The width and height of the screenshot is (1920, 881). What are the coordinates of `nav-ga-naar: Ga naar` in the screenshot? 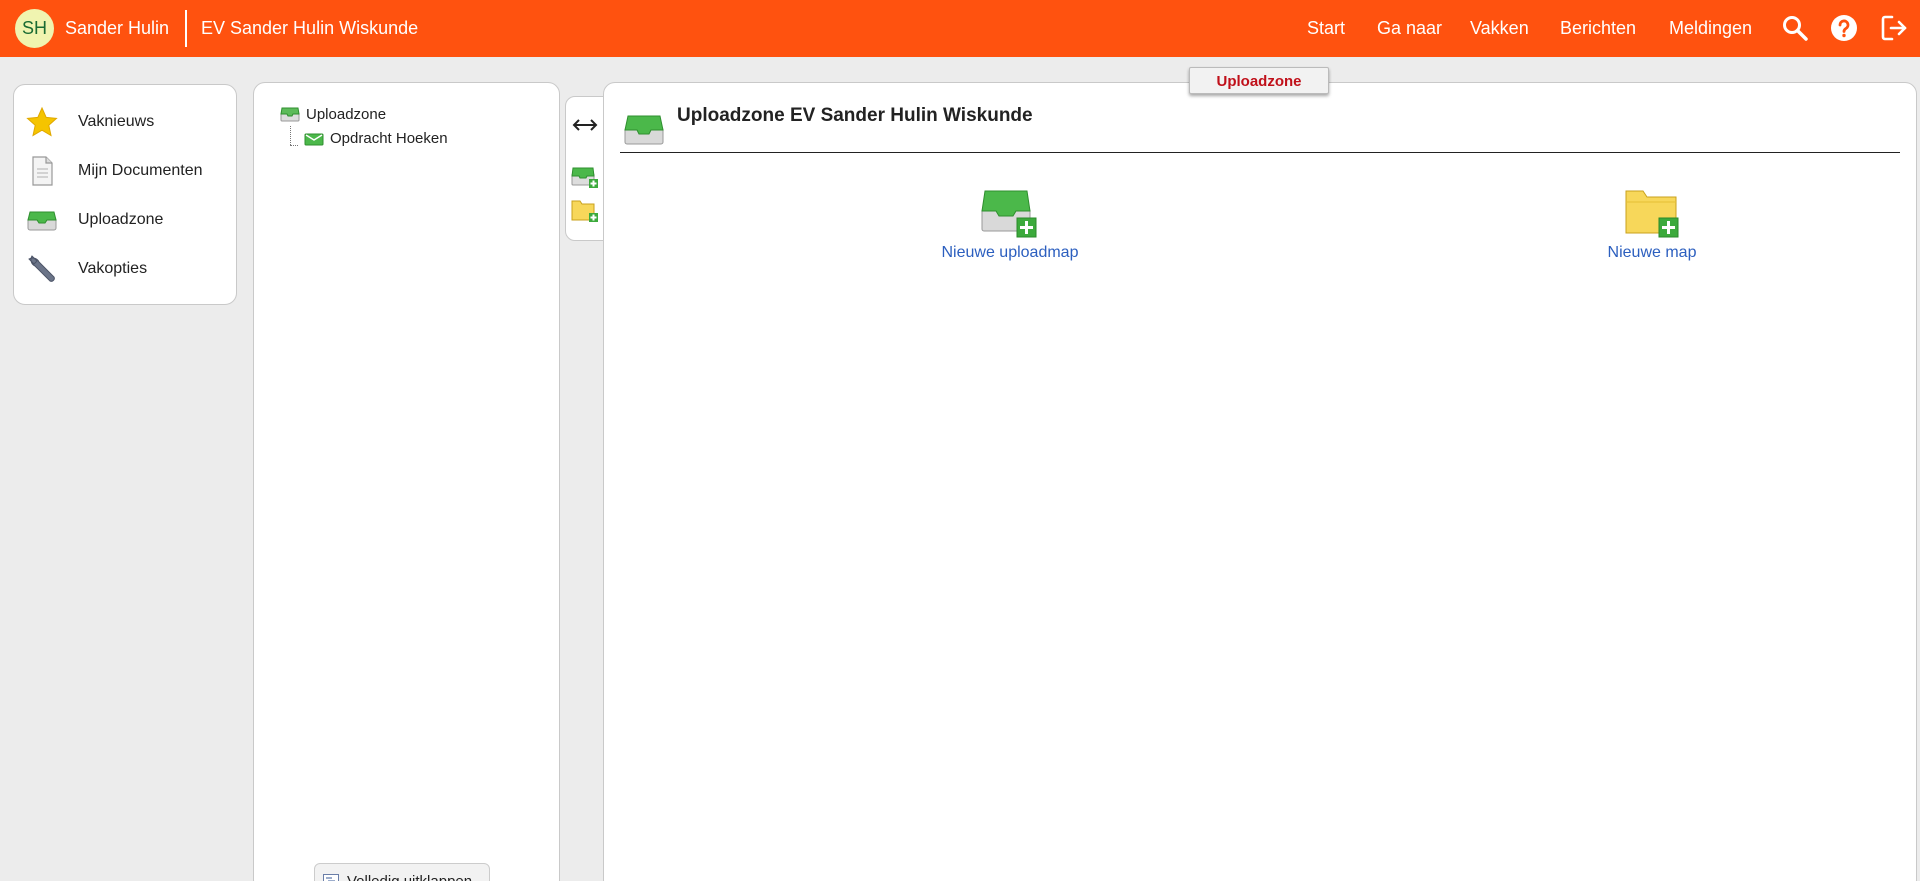 It's located at (1409, 28).